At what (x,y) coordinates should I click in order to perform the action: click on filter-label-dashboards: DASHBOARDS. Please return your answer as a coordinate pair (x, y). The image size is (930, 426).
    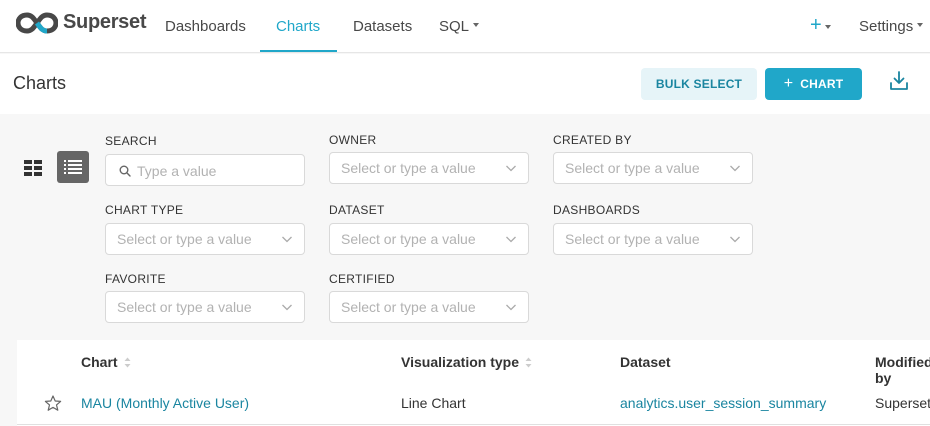
    Looking at the image, I should click on (597, 210).